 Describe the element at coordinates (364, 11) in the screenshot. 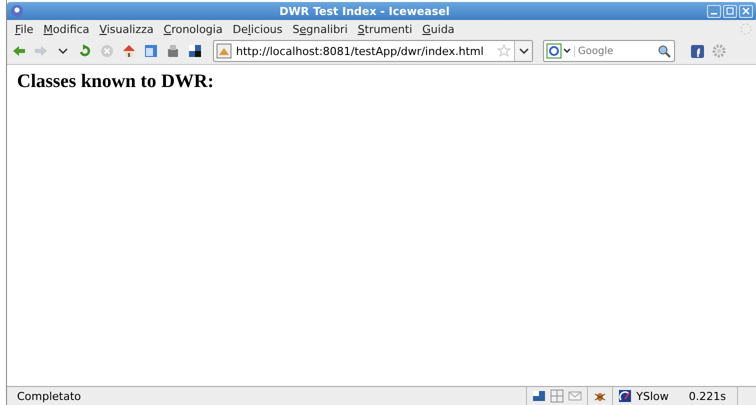

I see `window-title: DWR Test Index - Iceweasel` at that location.